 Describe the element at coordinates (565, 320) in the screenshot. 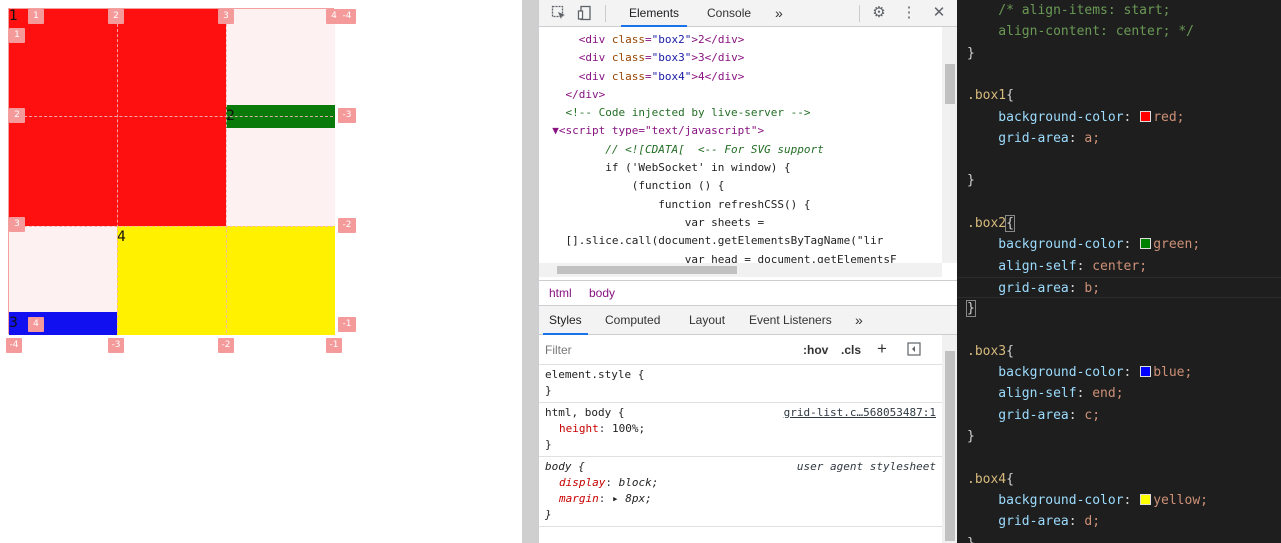

I see `tab-styles: Styles` at that location.